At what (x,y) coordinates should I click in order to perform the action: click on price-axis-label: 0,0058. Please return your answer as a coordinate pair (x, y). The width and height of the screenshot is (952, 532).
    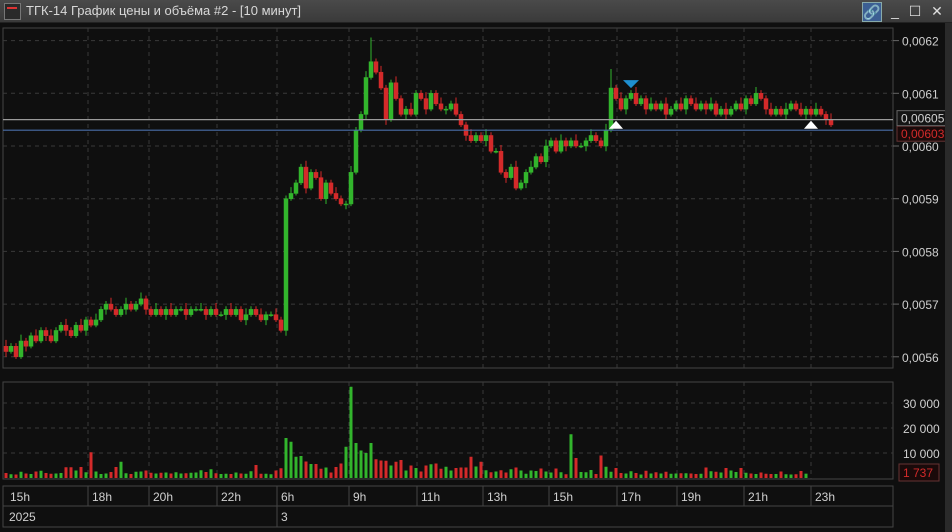
    Looking at the image, I should click on (920, 252).